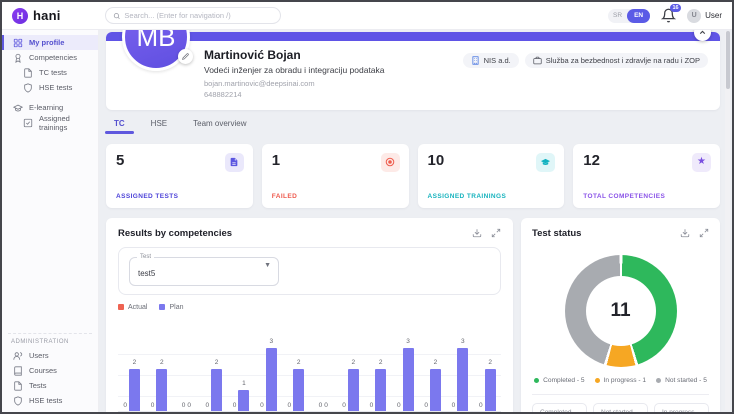 This screenshot has width=734, height=414. What do you see at coordinates (159, 126) in the screenshot?
I see `tab-hse: HSE` at bounding box center [159, 126].